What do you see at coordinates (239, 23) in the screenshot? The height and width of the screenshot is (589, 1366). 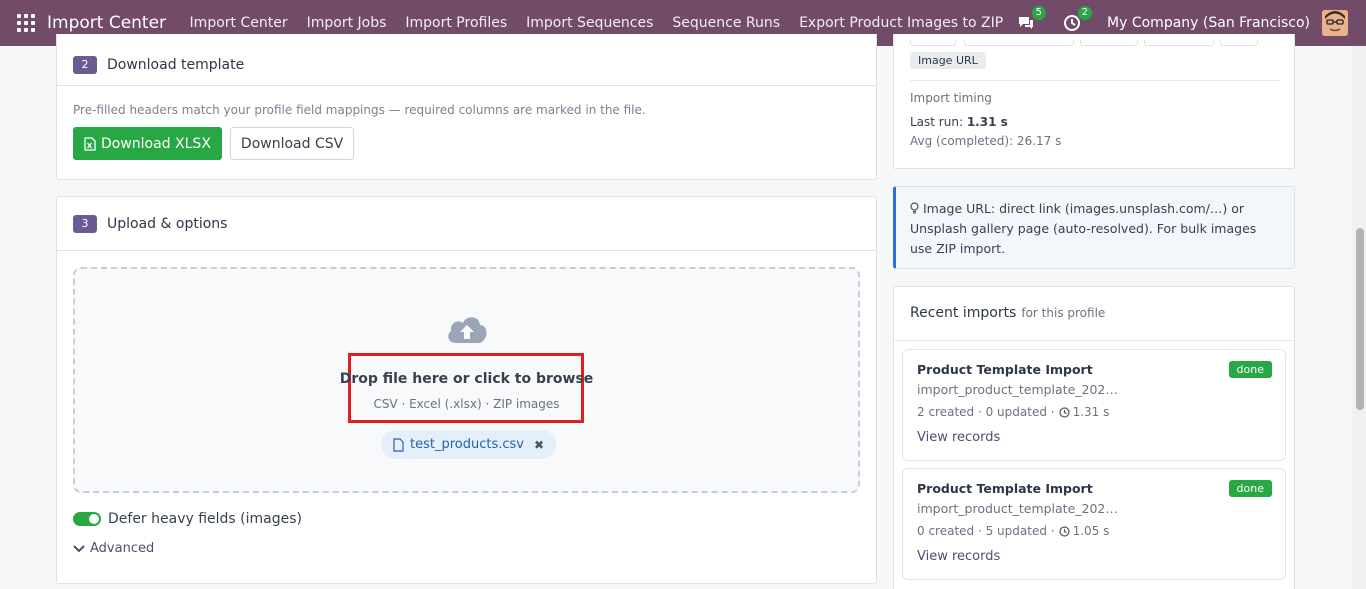 I see `menu-import-center: Import Center` at bounding box center [239, 23].